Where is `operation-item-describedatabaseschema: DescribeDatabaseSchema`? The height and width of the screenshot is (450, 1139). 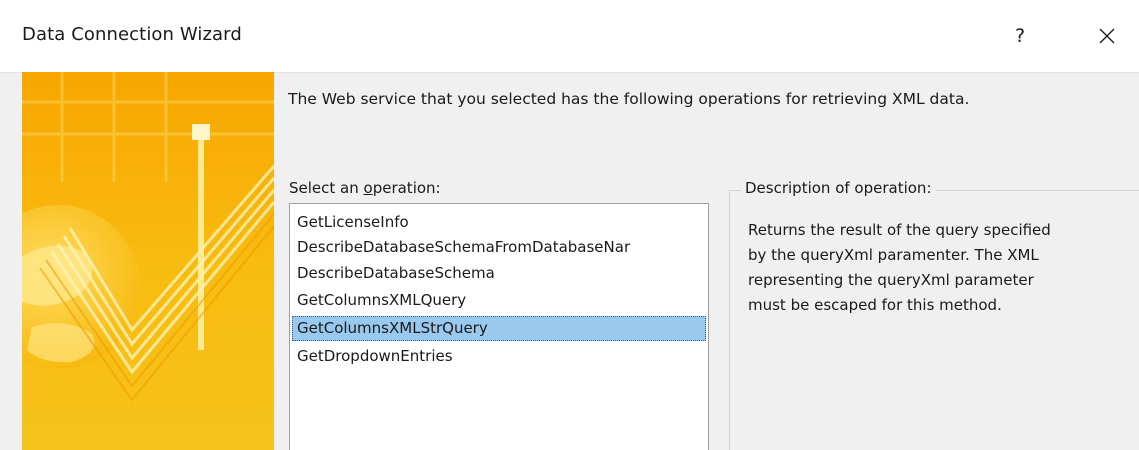
operation-item-describedatabaseschema: DescribeDatabaseSchema is located at coordinates (499, 273).